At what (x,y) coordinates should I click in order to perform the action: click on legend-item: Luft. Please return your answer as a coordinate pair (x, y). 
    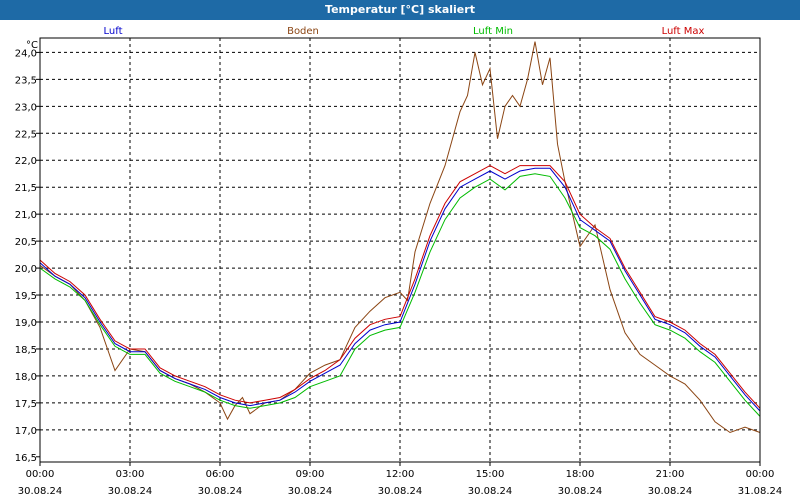
    Looking at the image, I should click on (113, 31).